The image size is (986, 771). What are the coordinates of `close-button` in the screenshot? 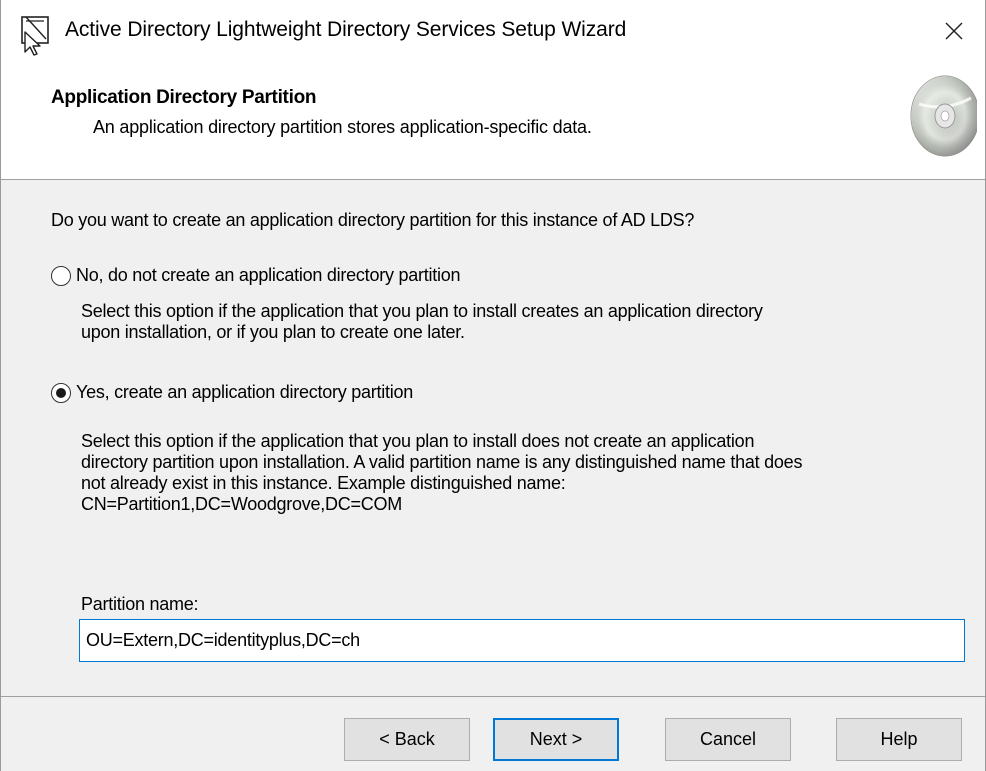 It's located at (954, 31).